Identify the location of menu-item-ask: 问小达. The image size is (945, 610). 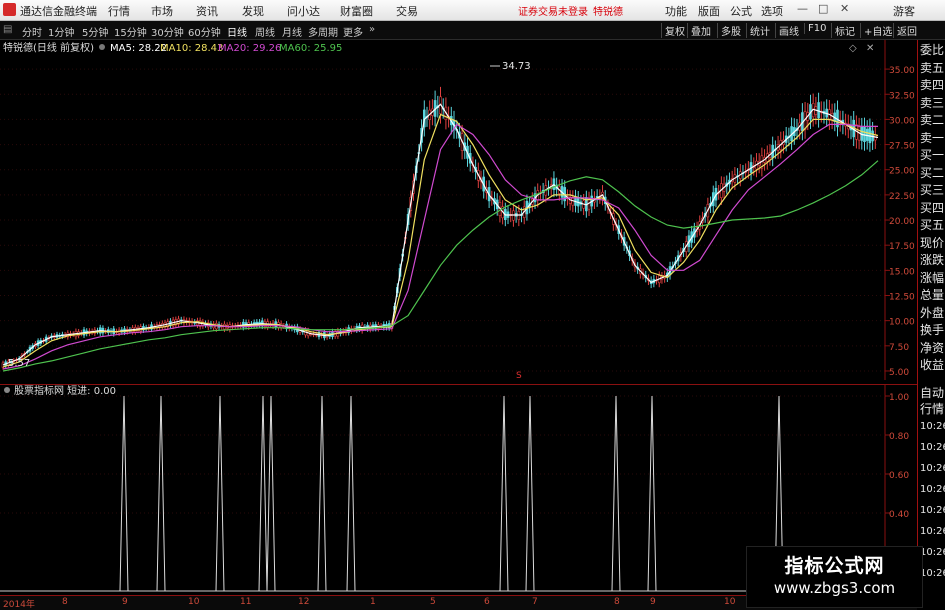
(303, 11).